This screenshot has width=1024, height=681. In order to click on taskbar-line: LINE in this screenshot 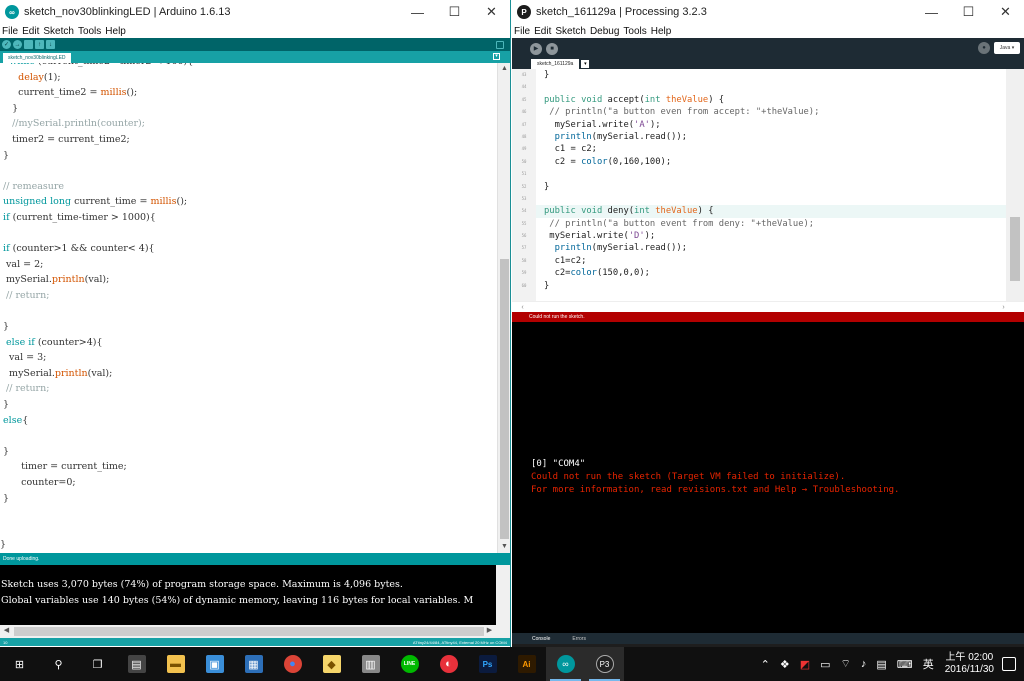, I will do `click(409, 664)`.